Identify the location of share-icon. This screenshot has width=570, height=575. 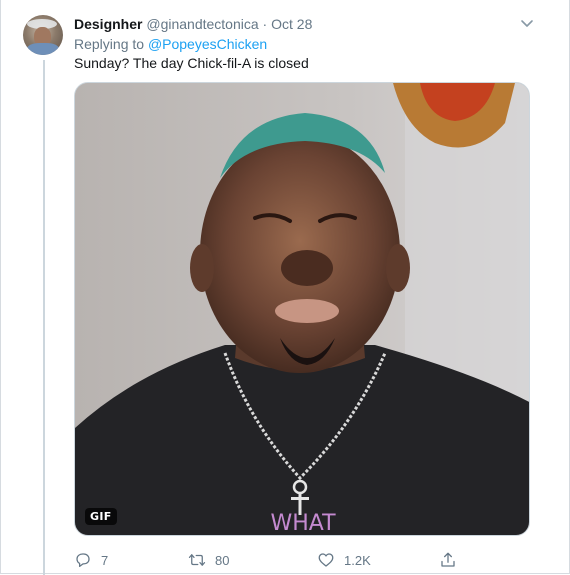
(448, 559).